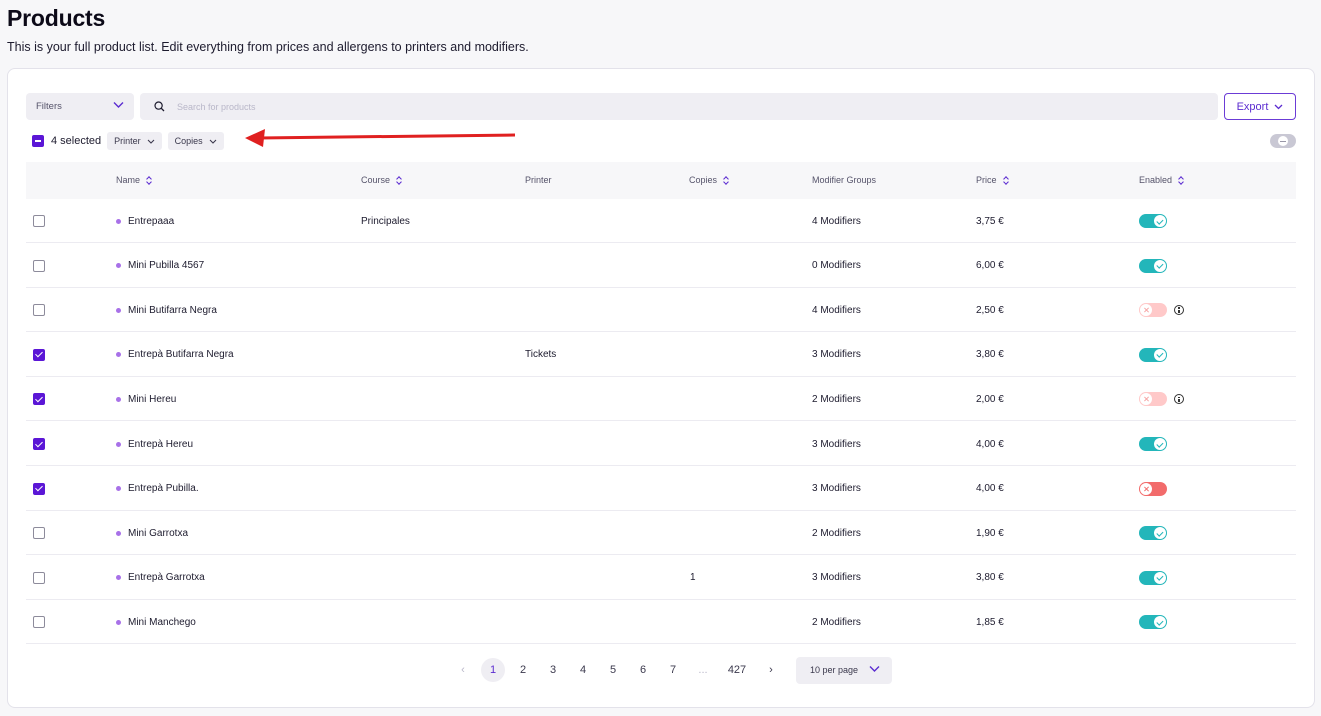  Describe the element at coordinates (128, 180) in the screenshot. I see `column-name-label: Name` at that location.